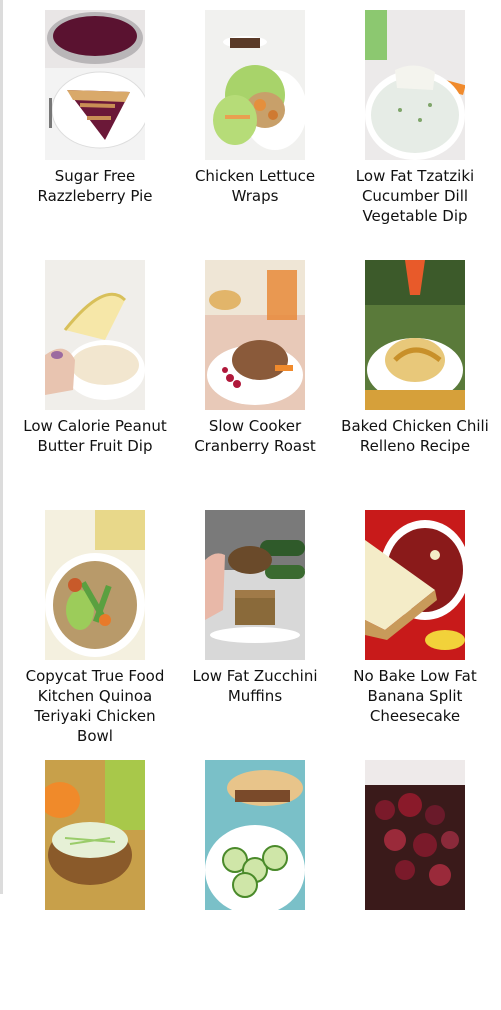 The width and height of the screenshot is (501, 1010). Describe the element at coordinates (95, 585) in the screenshot. I see `recipe-thumbnail-quinoa-teriyaki-bowl` at that location.